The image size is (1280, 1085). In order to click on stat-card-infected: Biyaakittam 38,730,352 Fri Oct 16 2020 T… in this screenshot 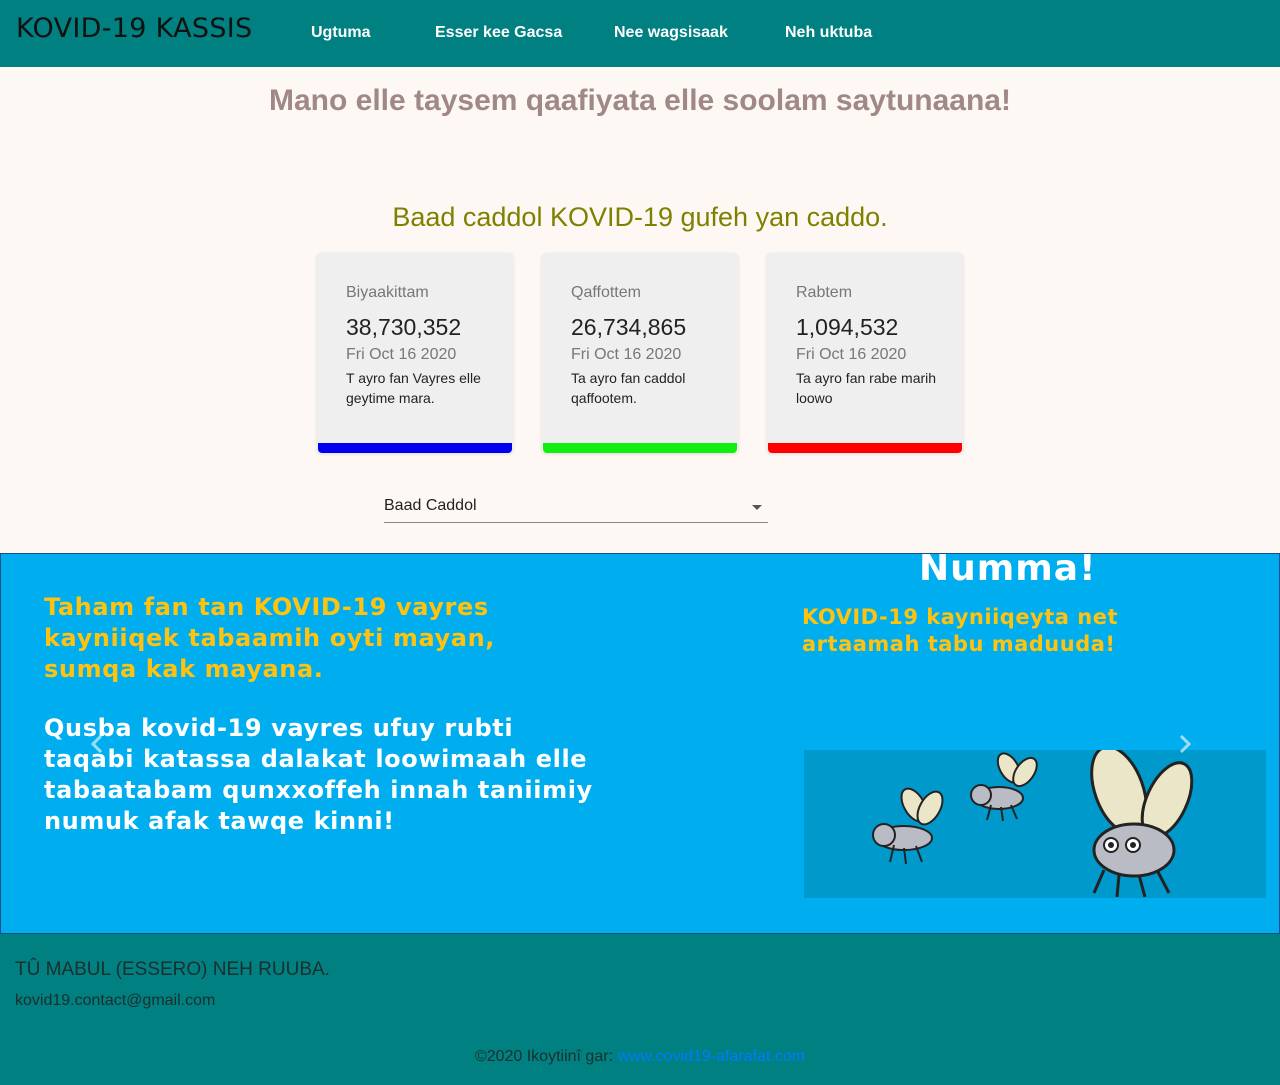, I will do `click(415, 353)`.